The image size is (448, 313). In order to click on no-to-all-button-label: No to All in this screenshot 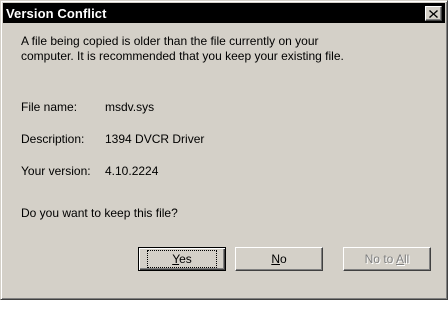, I will do `click(387, 259)`.